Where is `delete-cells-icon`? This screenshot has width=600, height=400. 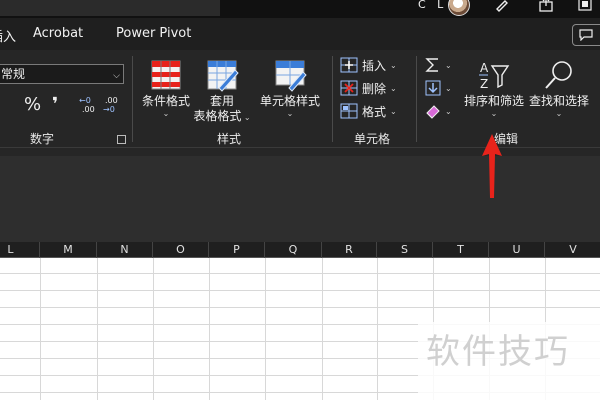
delete-cells-icon is located at coordinates (349, 88).